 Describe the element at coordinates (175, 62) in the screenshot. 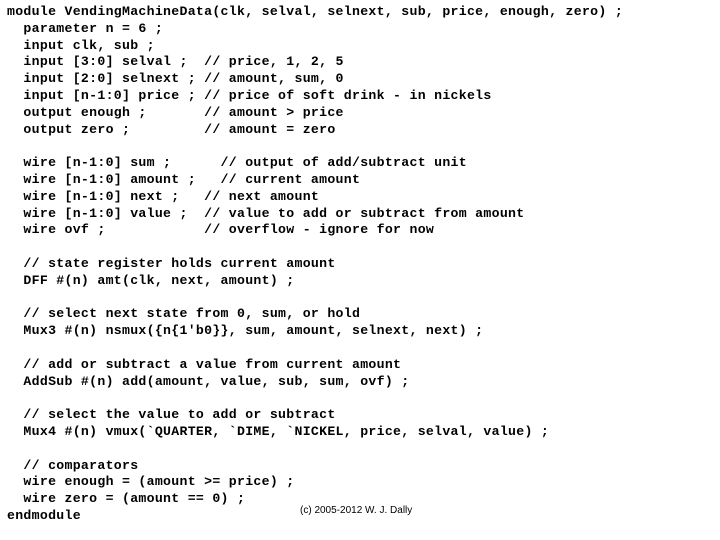

I see `code-line-input-selval: input [3:0] selval ; // price, 1, 2, 5` at that location.